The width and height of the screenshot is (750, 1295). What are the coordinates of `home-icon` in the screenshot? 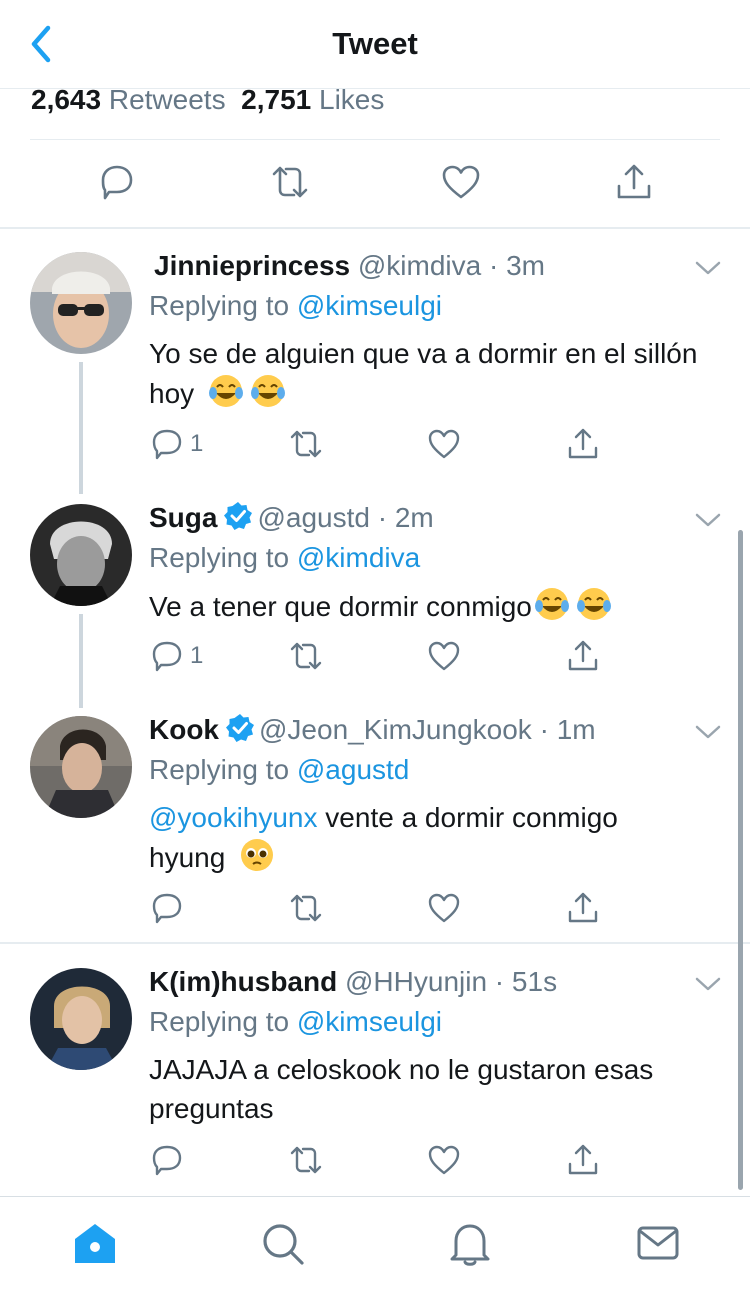 It's located at (95, 1243).